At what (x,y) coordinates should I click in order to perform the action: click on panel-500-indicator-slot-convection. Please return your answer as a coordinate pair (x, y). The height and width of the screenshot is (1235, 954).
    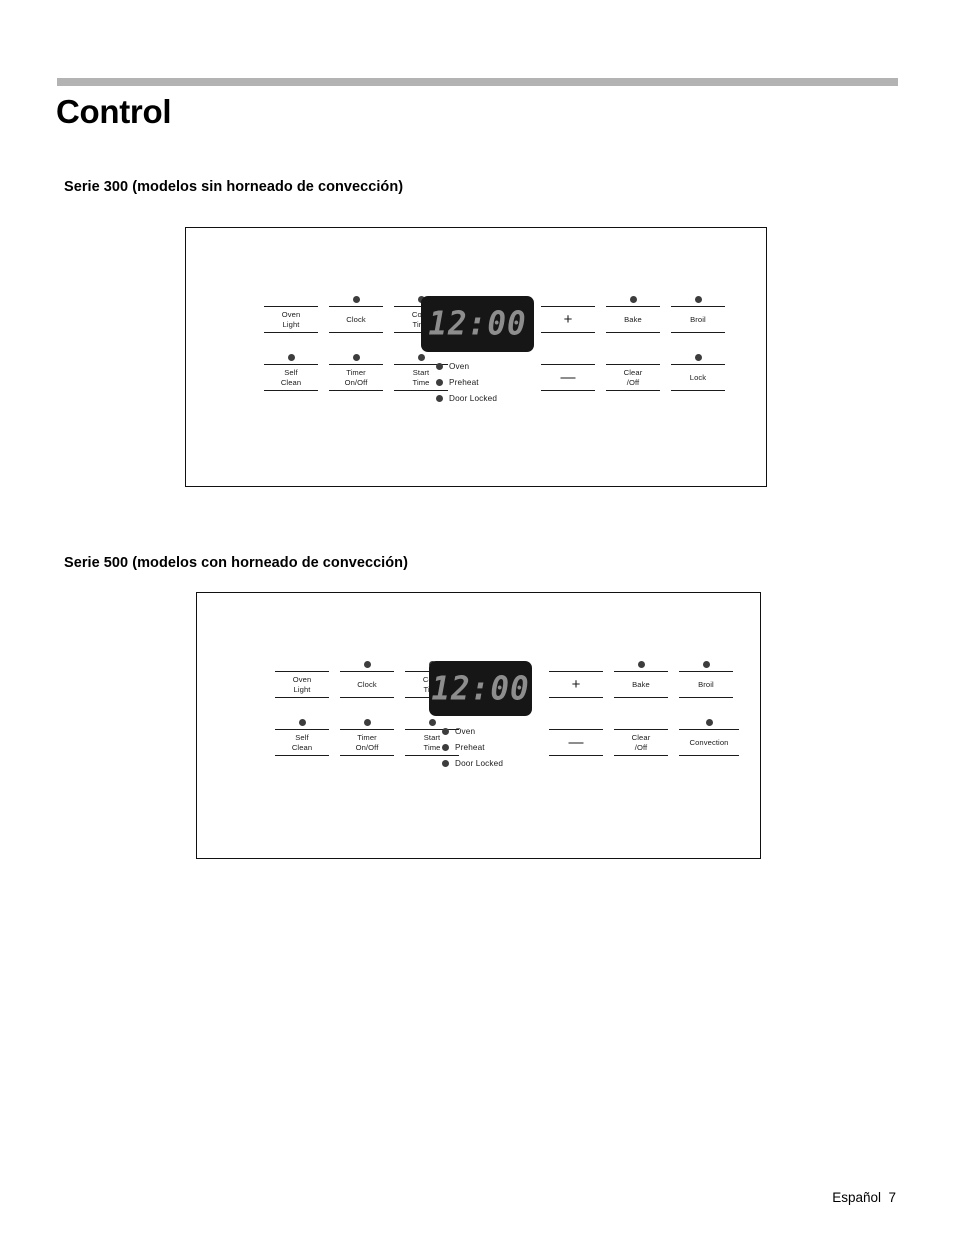
    Looking at the image, I should click on (709, 722).